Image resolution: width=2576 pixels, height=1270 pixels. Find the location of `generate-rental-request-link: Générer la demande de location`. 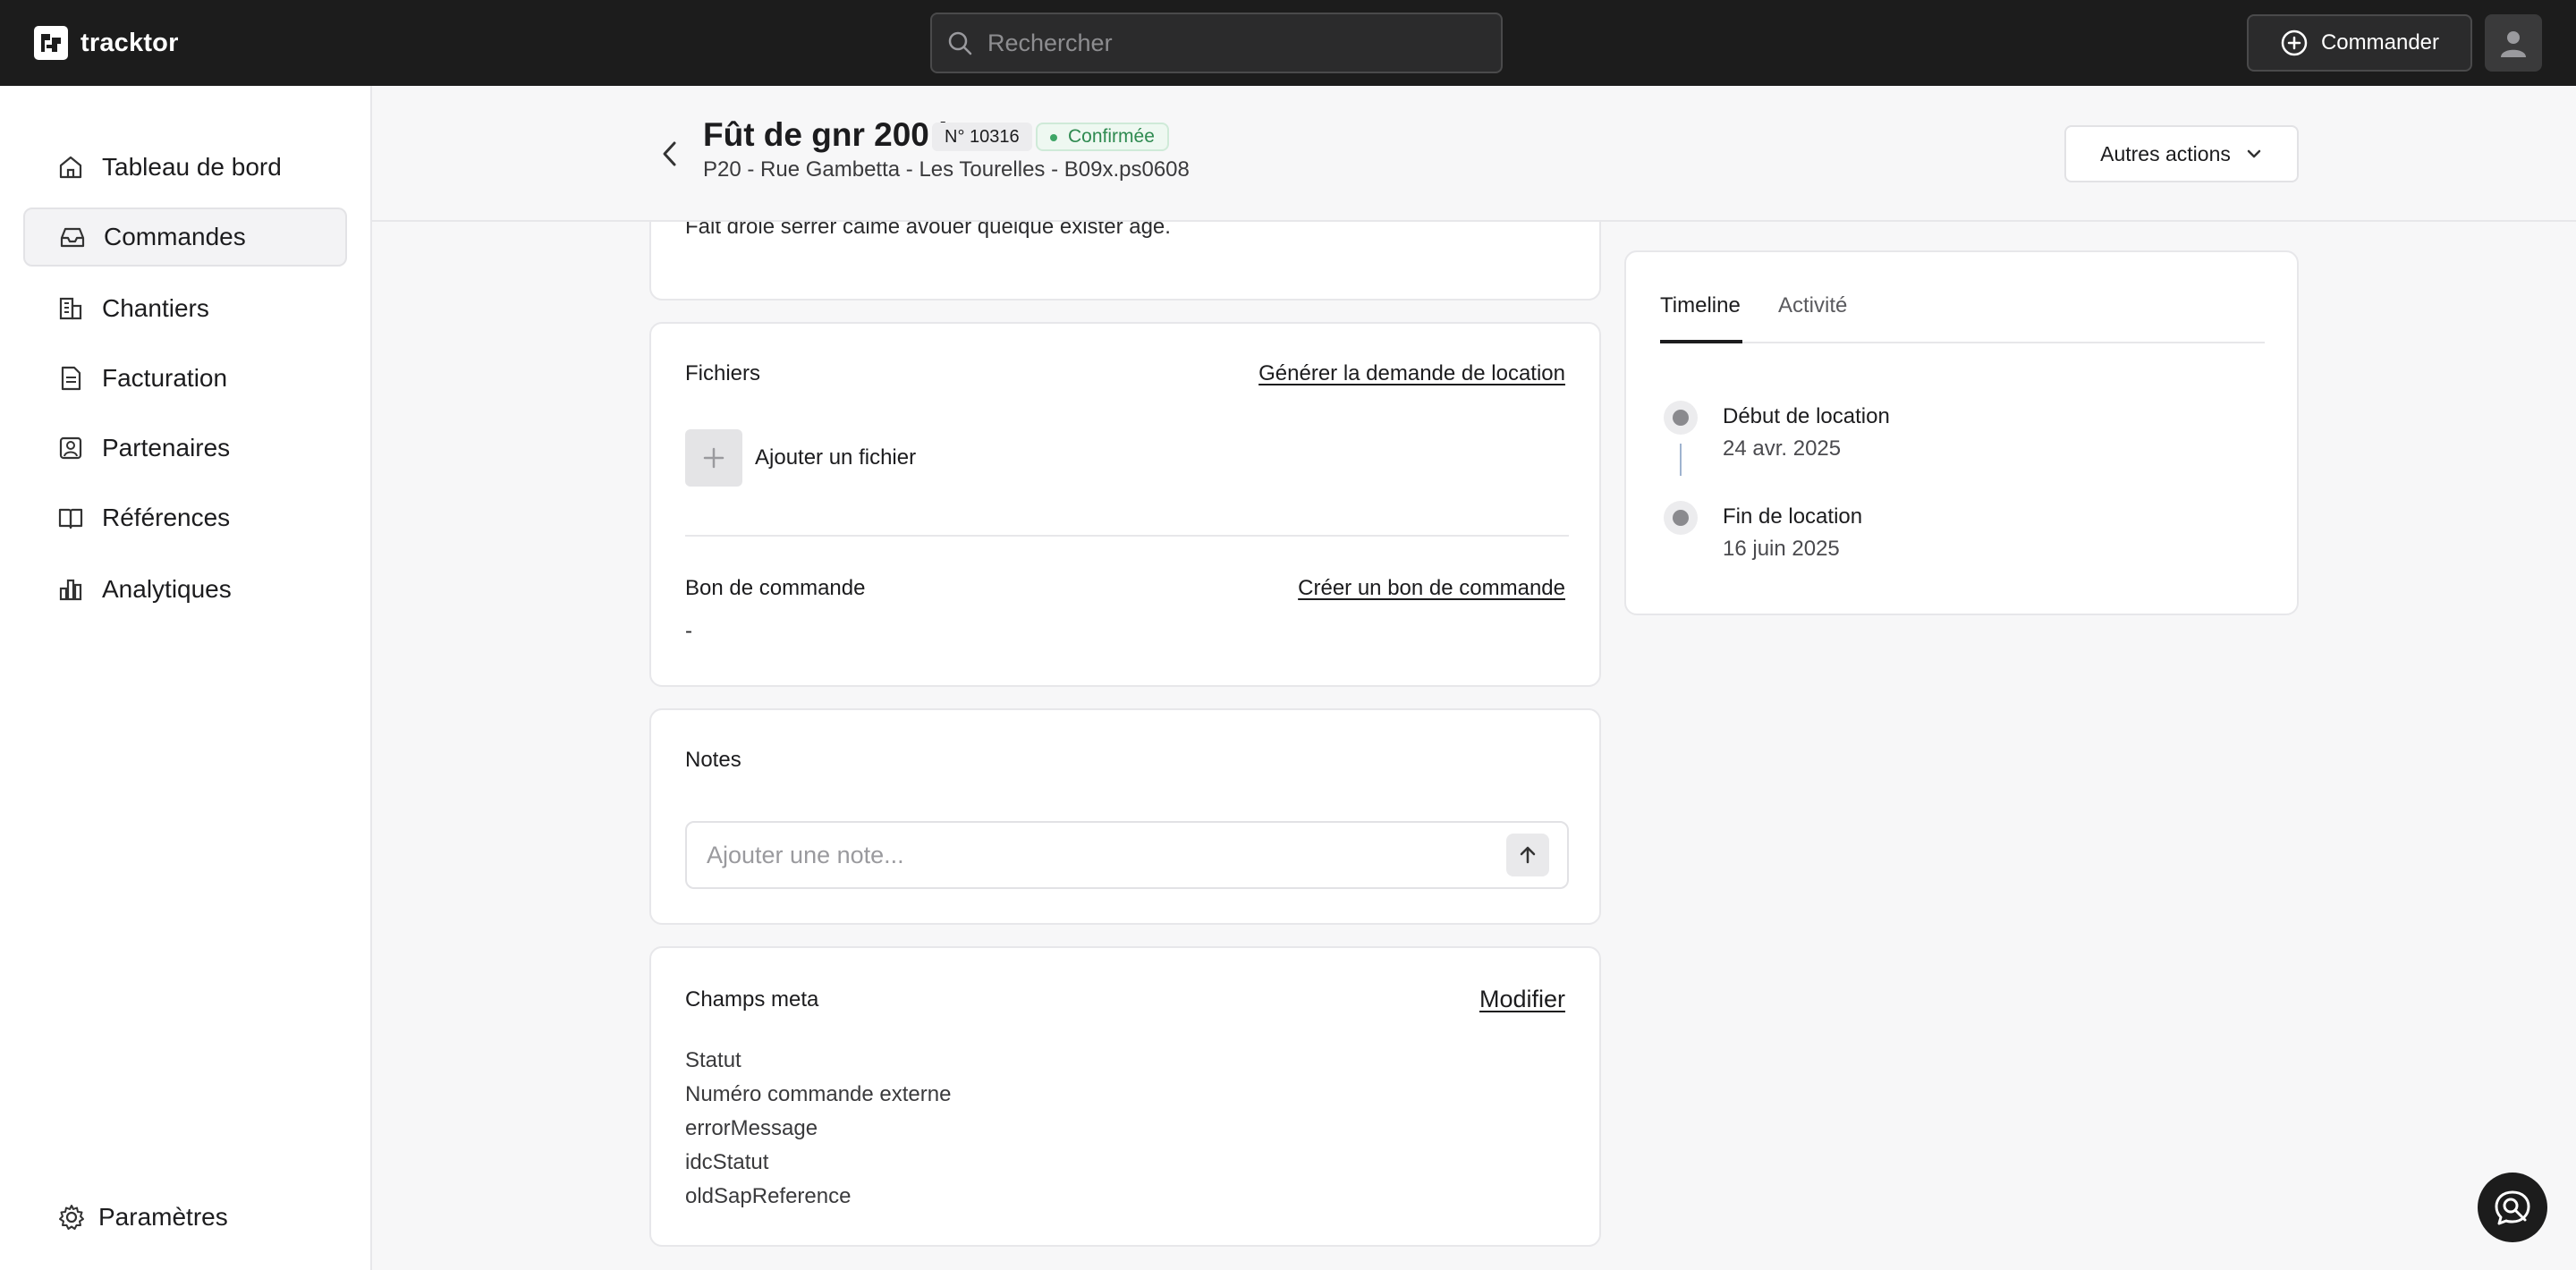

generate-rental-request-link: Générer la demande de location is located at coordinates (1411, 374).